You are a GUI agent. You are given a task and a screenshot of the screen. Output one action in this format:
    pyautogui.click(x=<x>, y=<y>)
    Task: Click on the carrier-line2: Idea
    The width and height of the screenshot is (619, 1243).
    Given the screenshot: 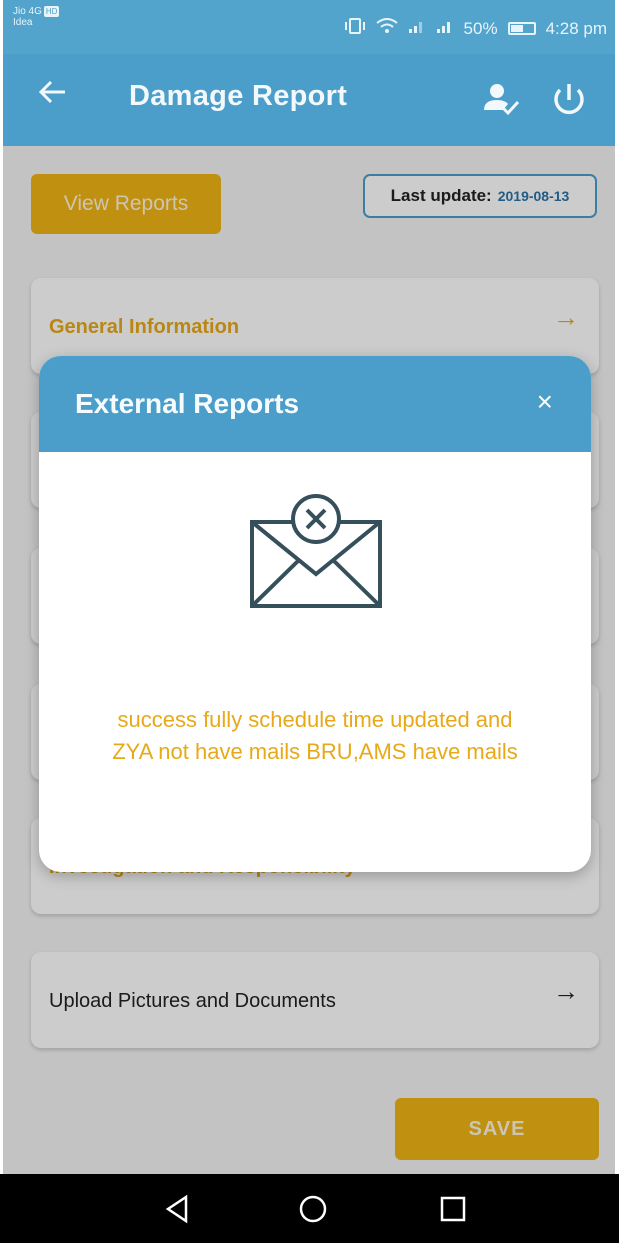 What is the action you would take?
    pyautogui.click(x=23, y=22)
    